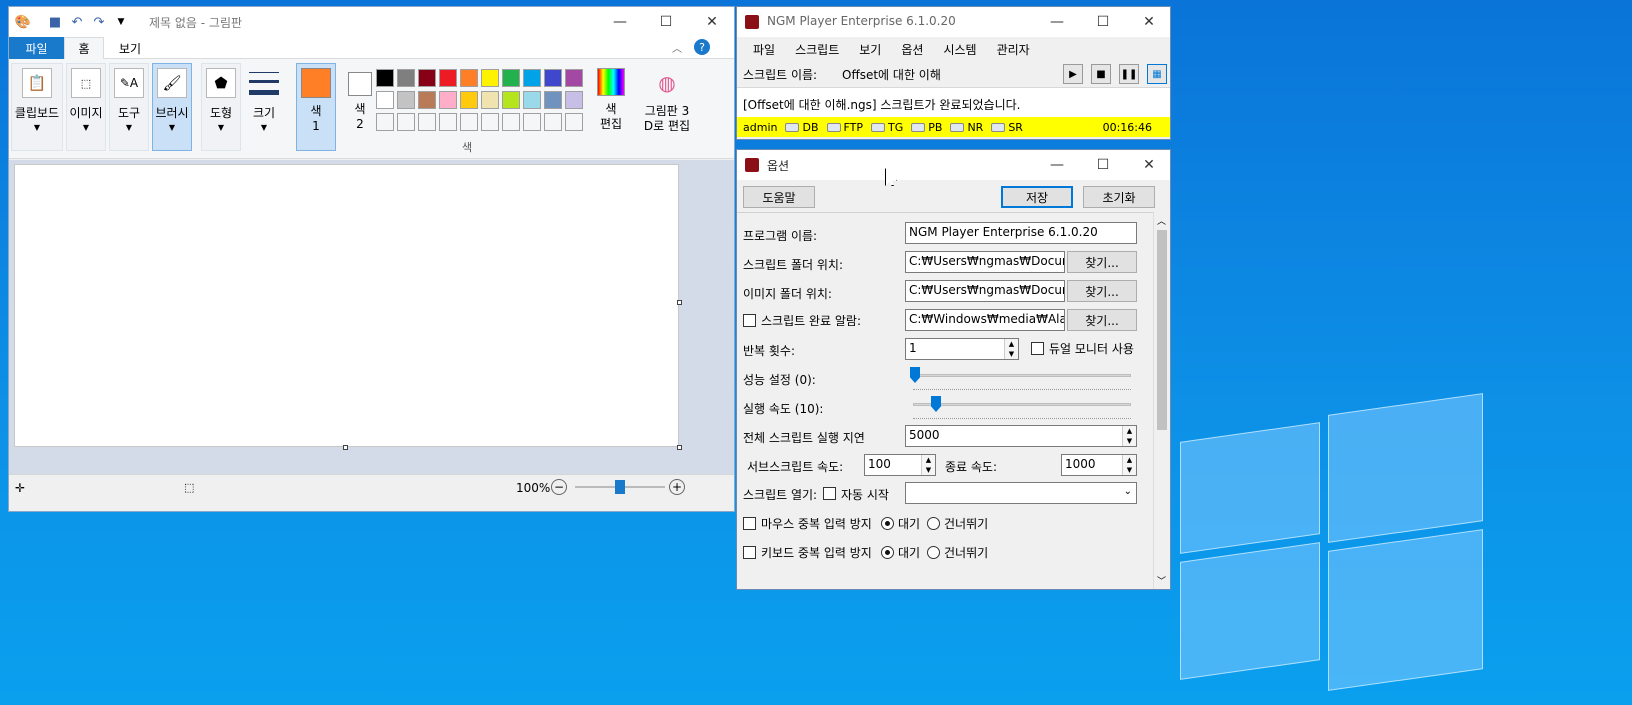 This screenshot has width=1632, height=705. Describe the element at coordinates (712, 22) in the screenshot. I see `paint-close-button: ✕` at that location.